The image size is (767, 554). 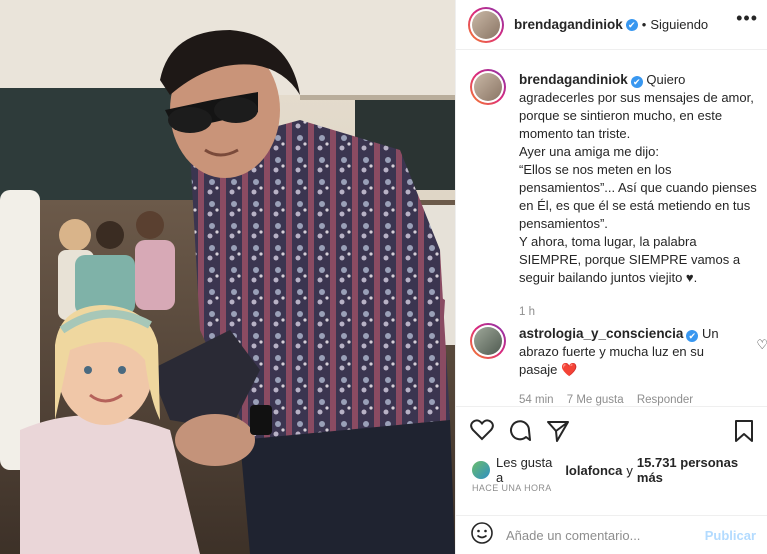 What do you see at coordinates (520, 433) in the screenshot?
I see `comment-icon` at bounding box center [520, 433].